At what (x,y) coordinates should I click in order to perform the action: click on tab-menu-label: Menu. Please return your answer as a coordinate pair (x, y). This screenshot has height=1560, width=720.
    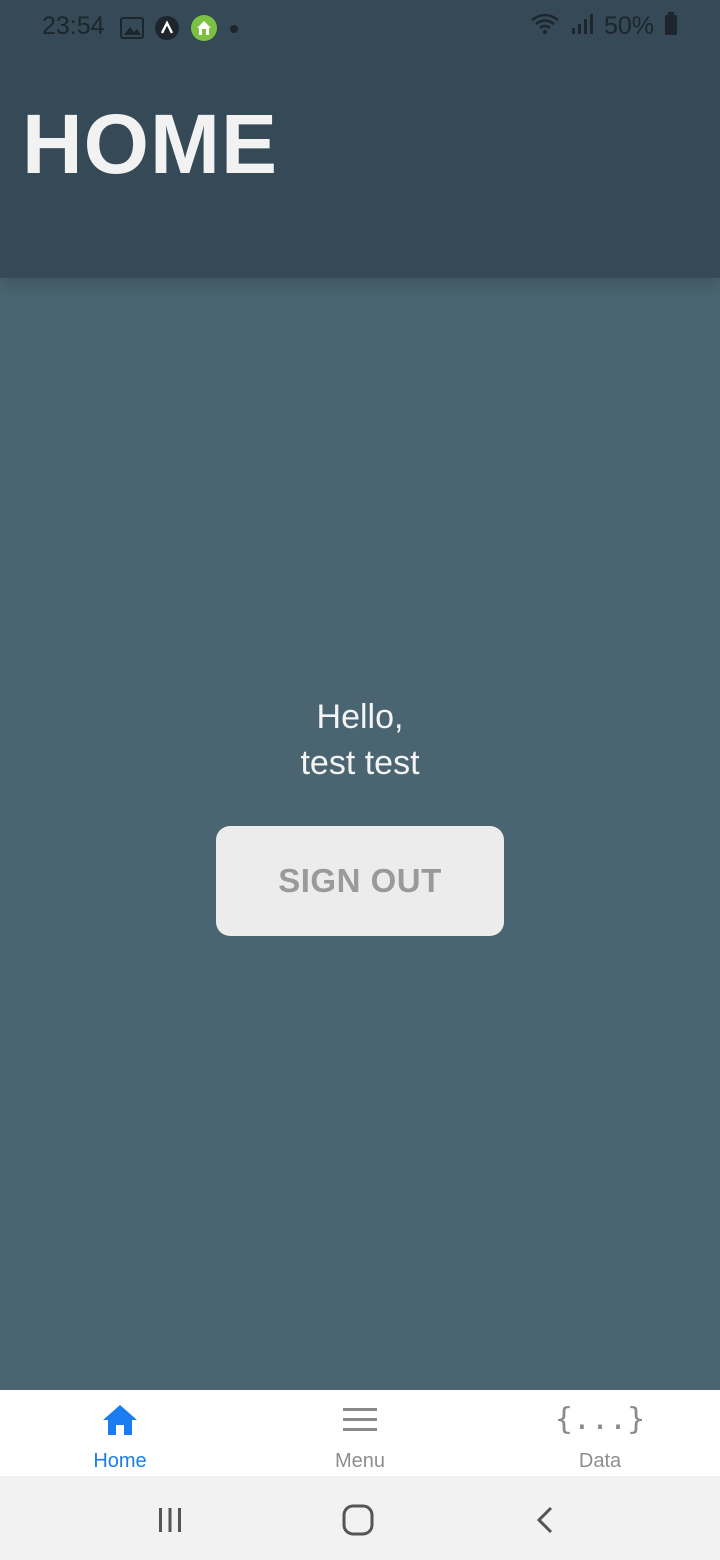
    Looking at the image, I should click on (360, 1461).